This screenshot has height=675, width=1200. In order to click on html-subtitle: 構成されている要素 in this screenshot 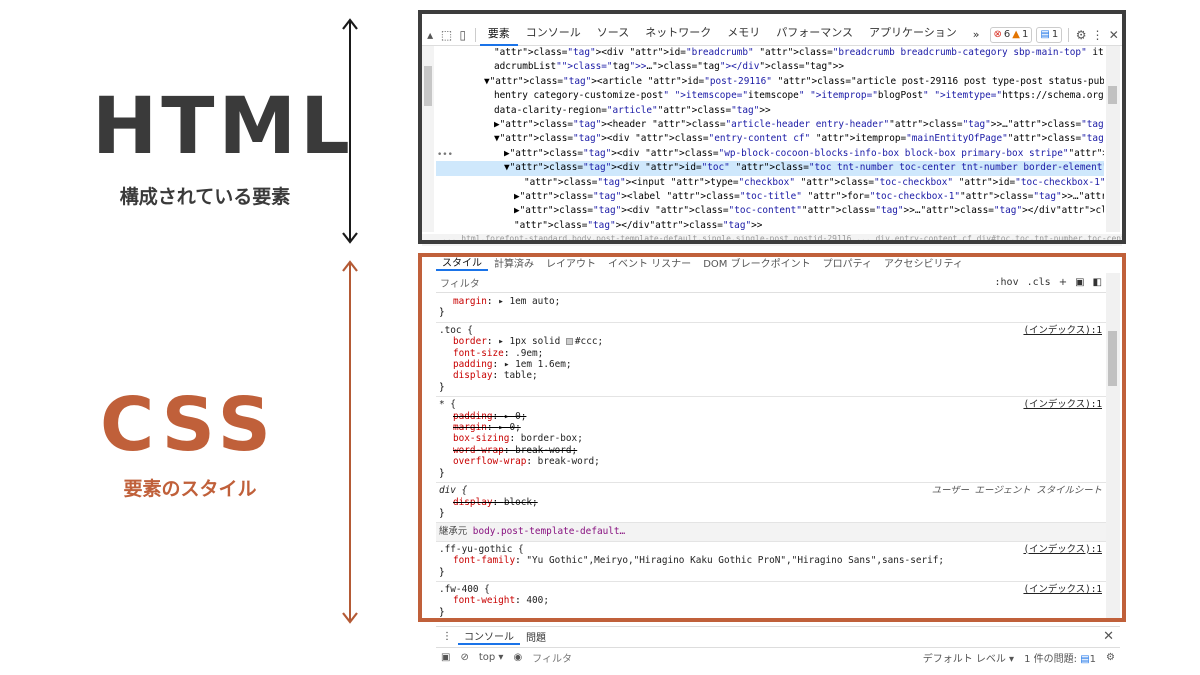, I will do `click(205, 197)`.